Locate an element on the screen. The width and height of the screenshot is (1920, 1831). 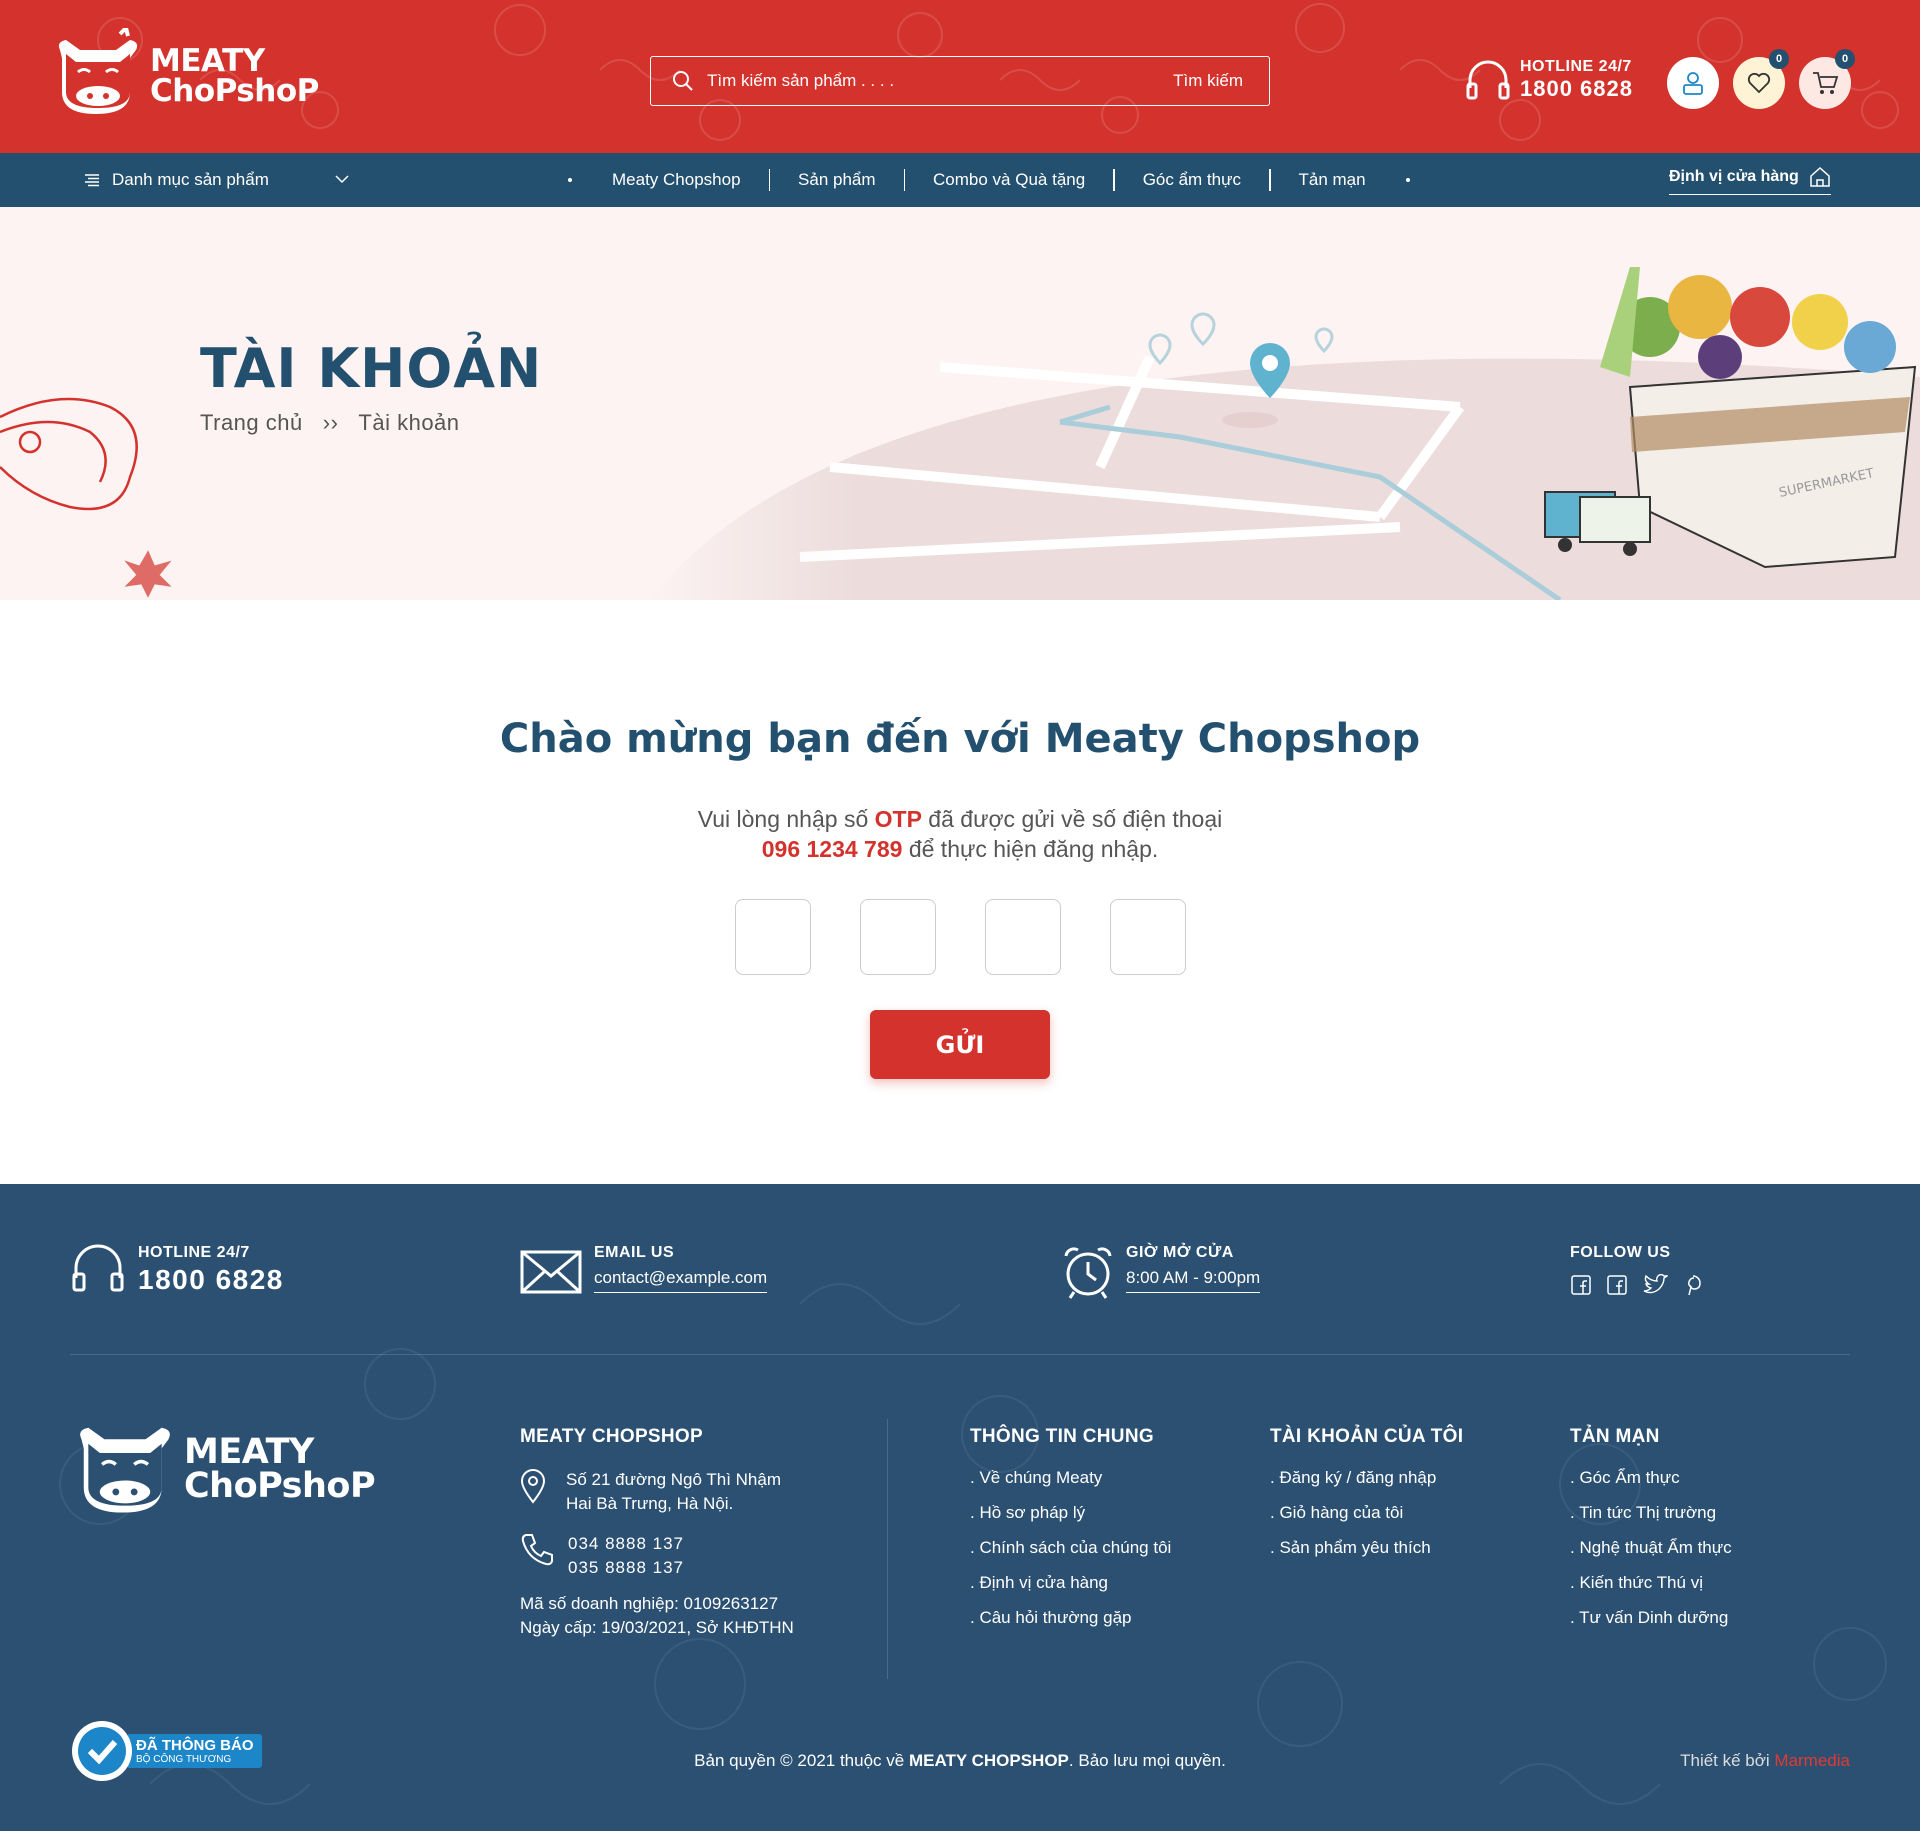
footer-link: Tư vấn Dinh dưỡng is located at coordinates (1651, 1618).